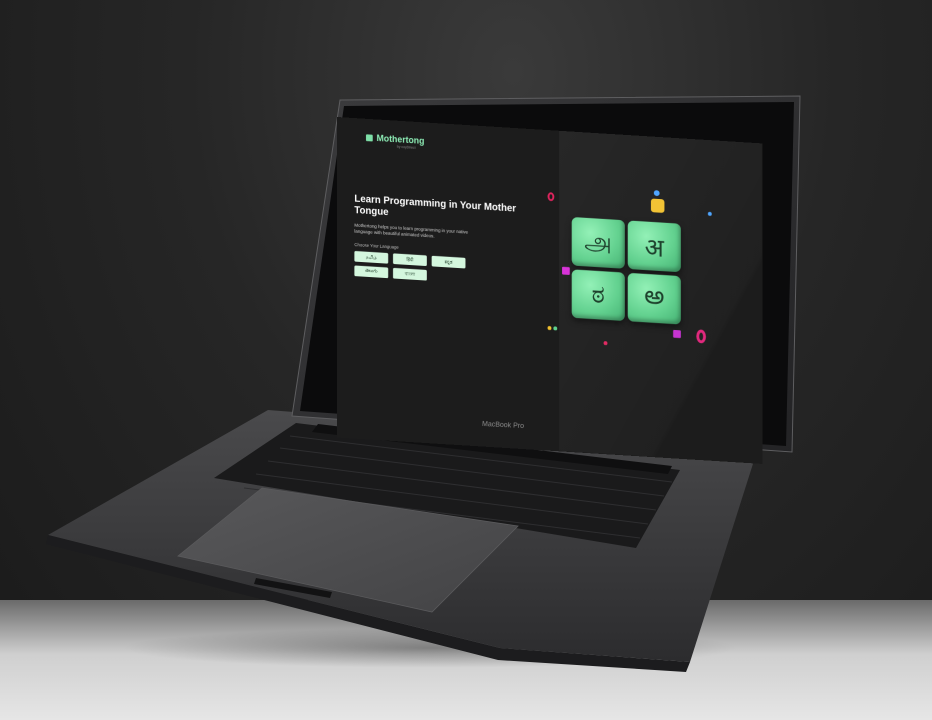 The height and width of the screenshot is (720, 932). I want to click on deco-cube-magenta, so click(566, 270).